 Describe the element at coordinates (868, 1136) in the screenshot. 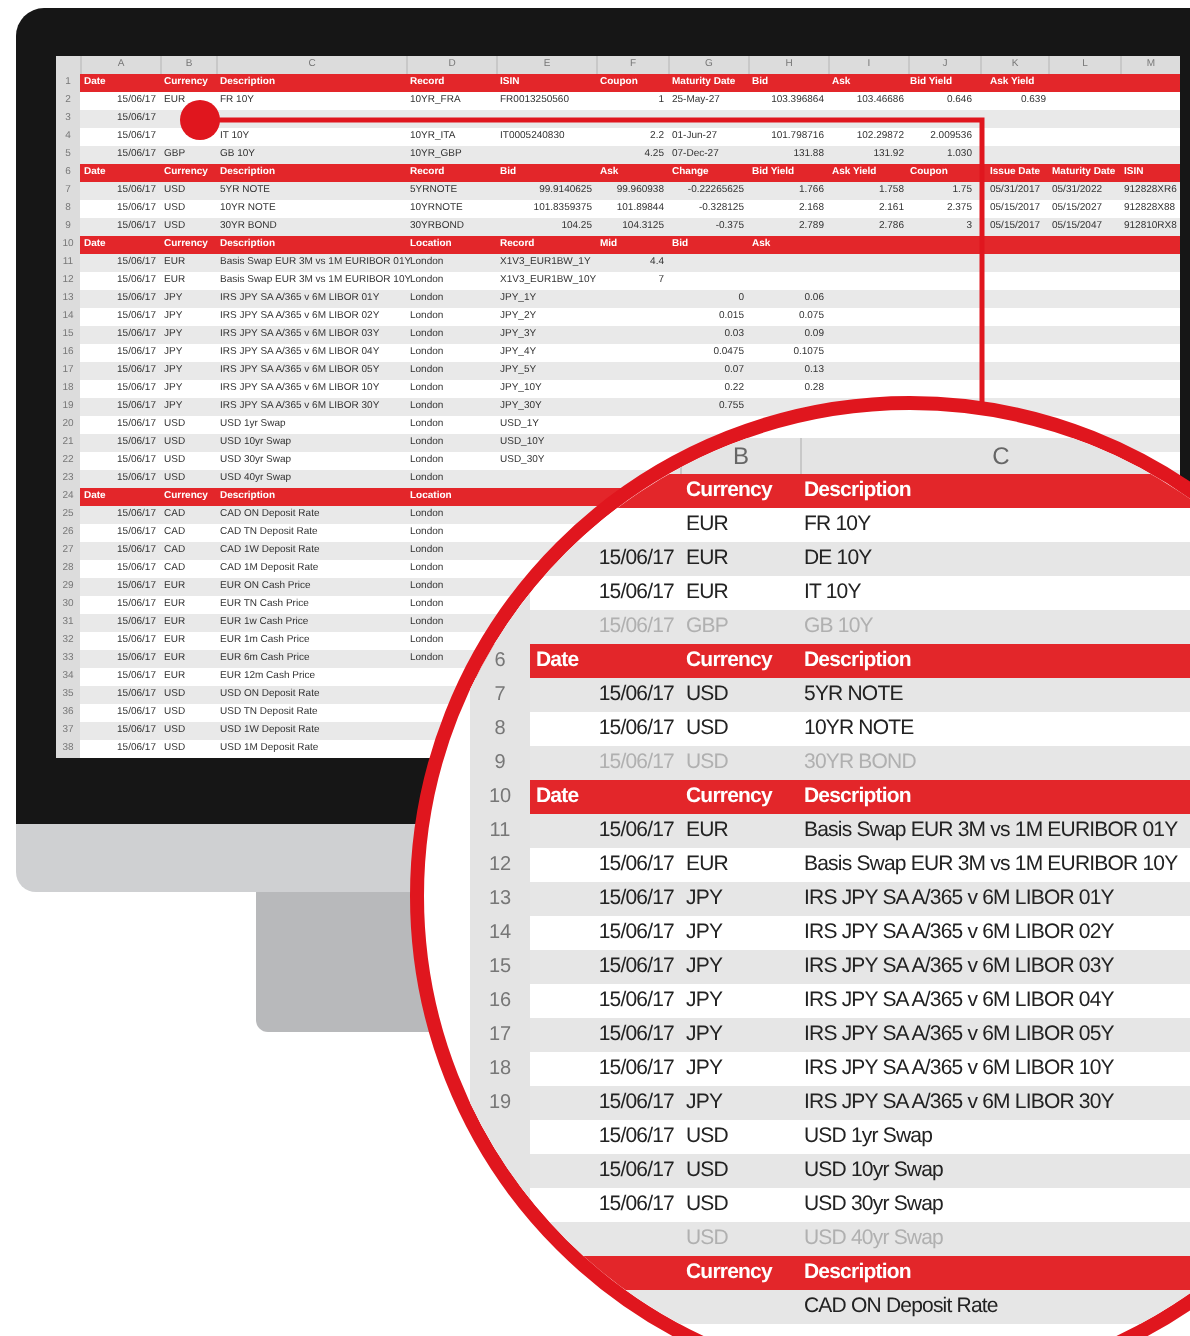

I see `table-cell-text: USD 1yr Swap` at that location.